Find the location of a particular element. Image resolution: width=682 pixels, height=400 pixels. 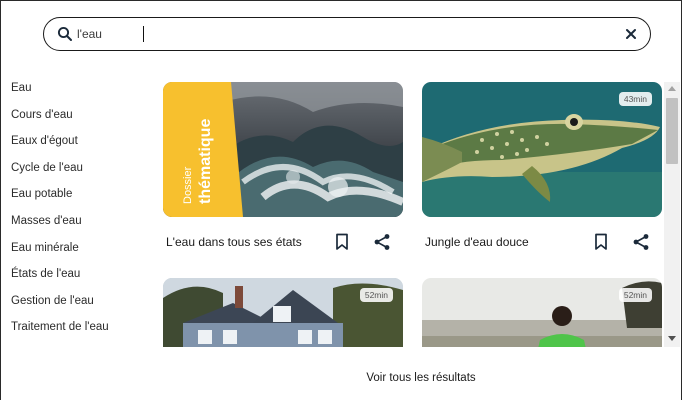

search-icon is located at coordinates (65, 34).